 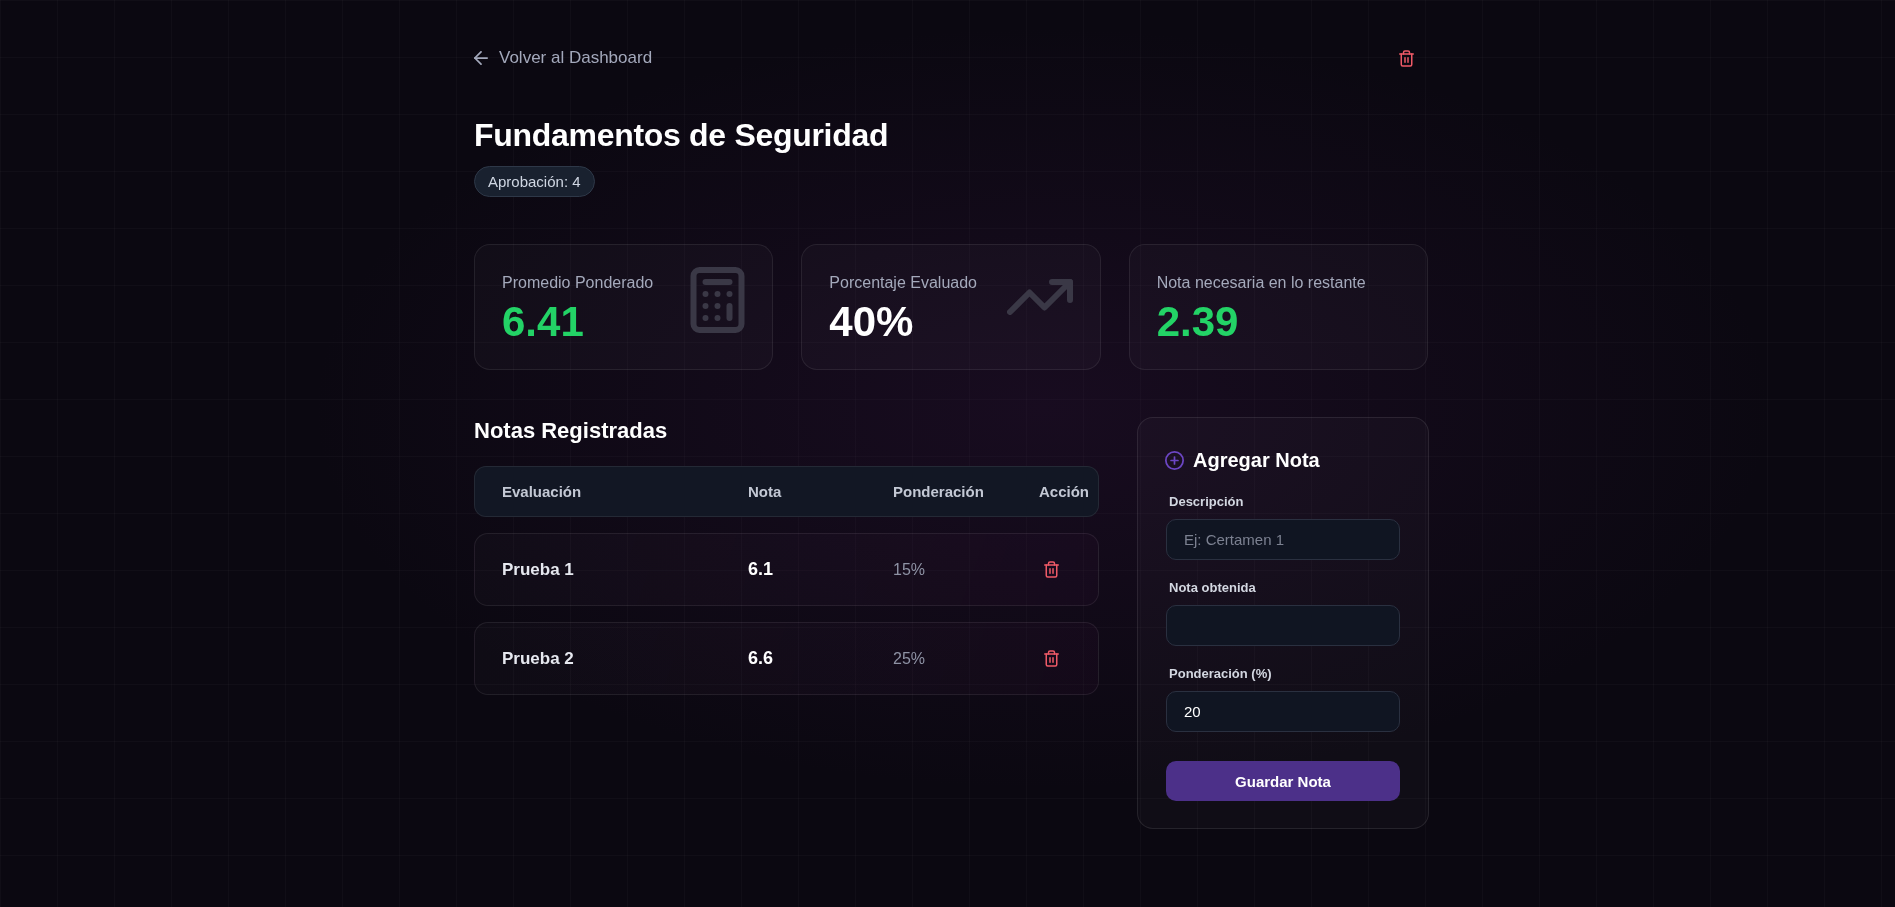 What do you see at coordinates (543, 322) in the screenshot?
I see `stat-value: 6.41` at bounding box center [543, 322].